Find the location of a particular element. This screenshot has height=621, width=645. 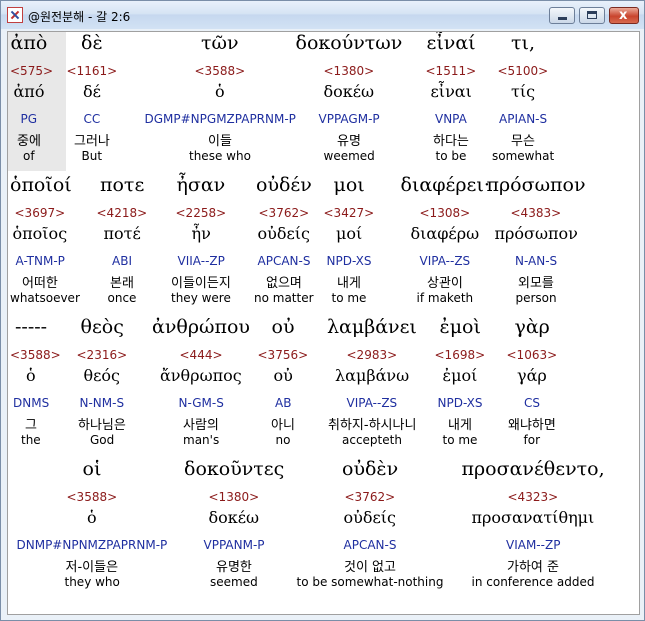

word-strong: <1511> is located at coordinates (451, 71).